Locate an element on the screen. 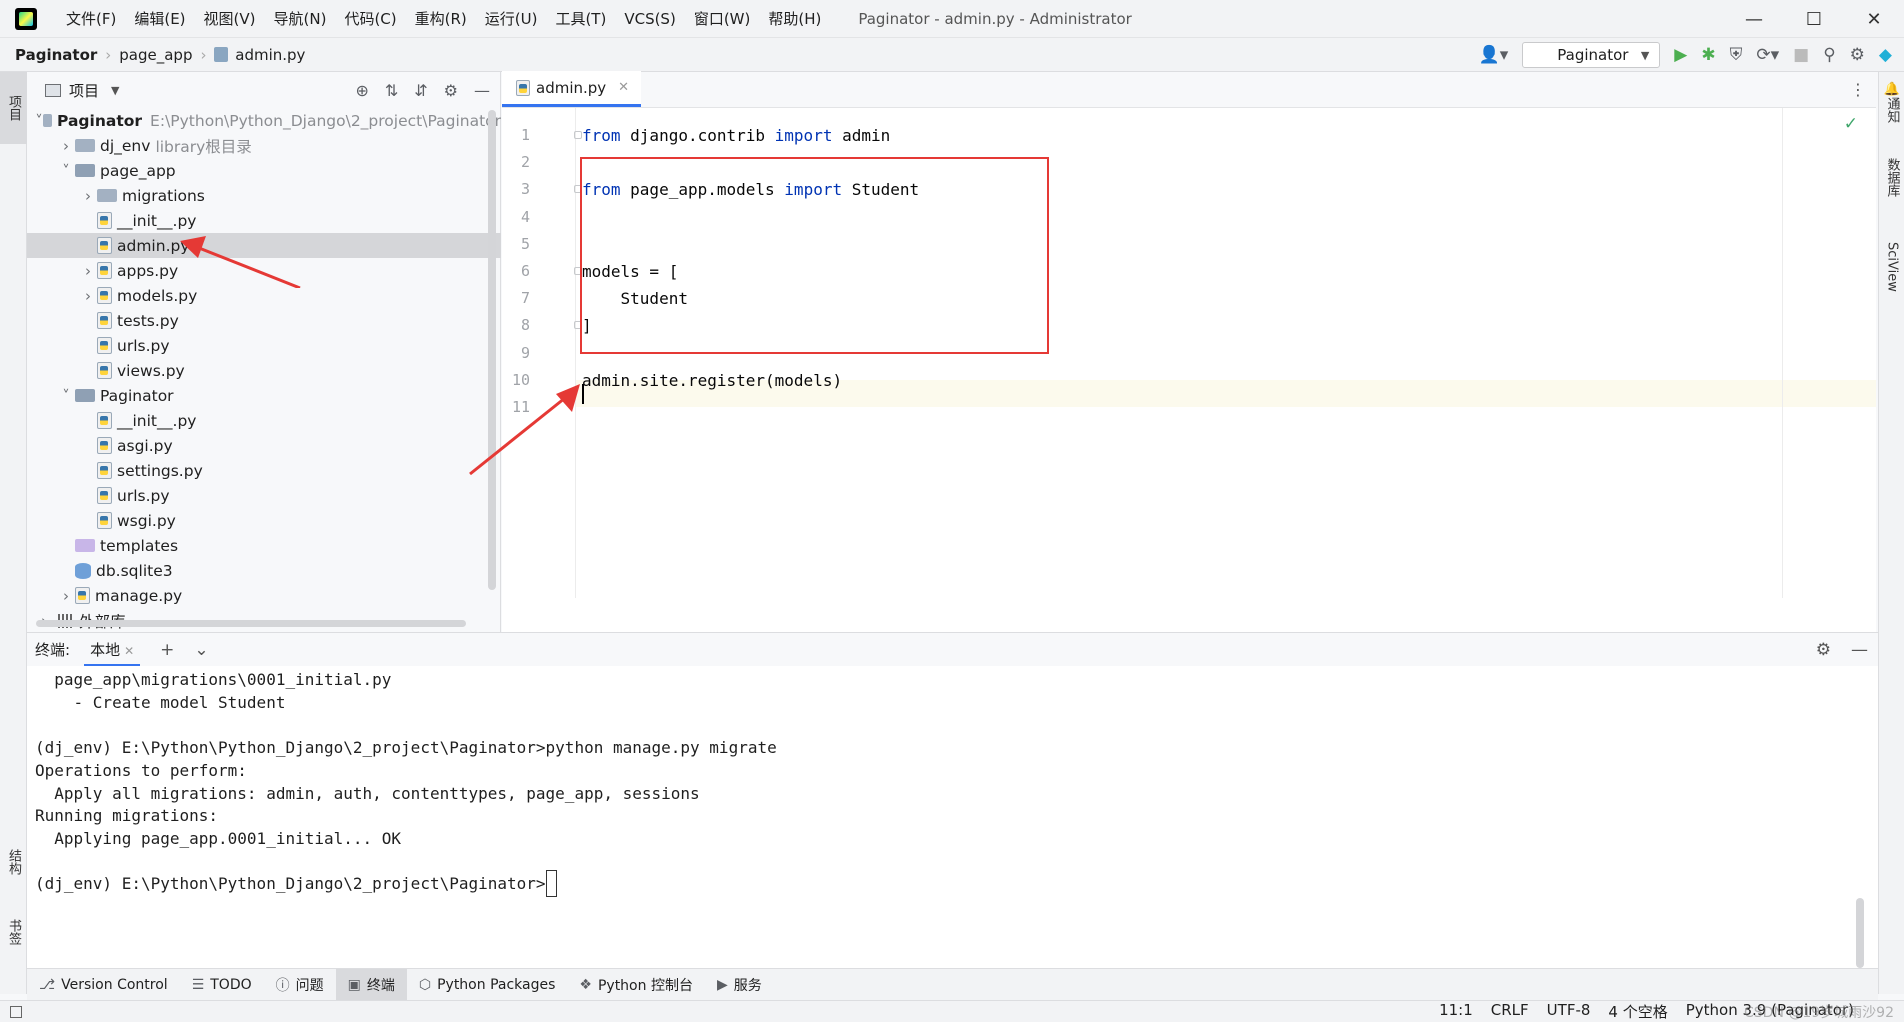 Image resolution: width=1904 pixels, height=1022 pixels. collapse-all-icon: ⇵ is located at coordinates (420, 90).